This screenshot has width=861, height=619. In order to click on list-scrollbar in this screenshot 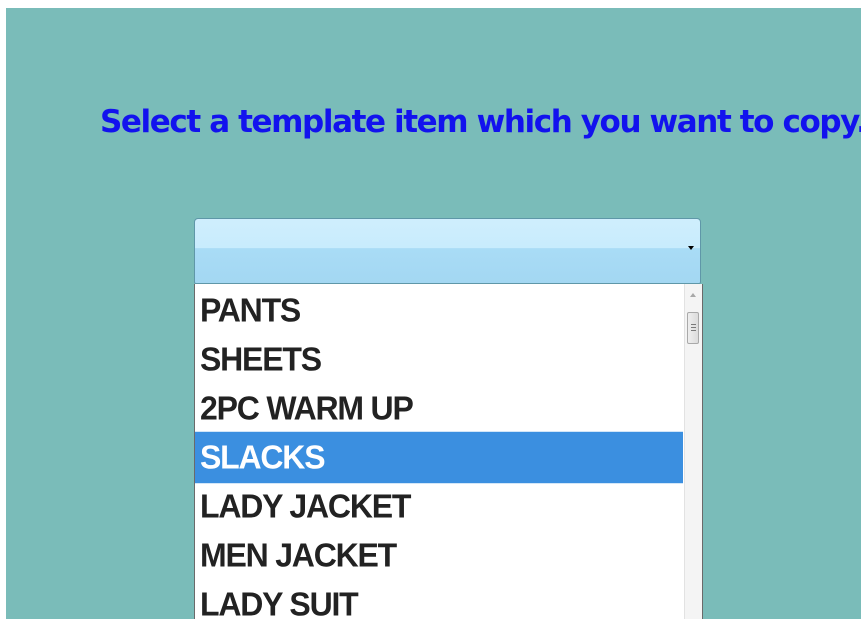, I will do `click(693, 451)`.